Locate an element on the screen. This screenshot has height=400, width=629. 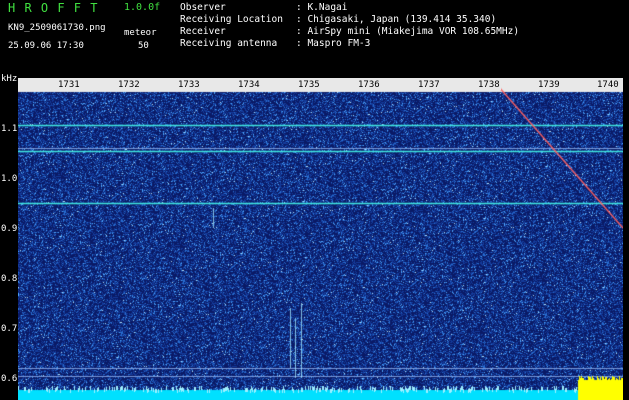
y-tick-0-6: 0.6 is located at coordinates (9, 379).